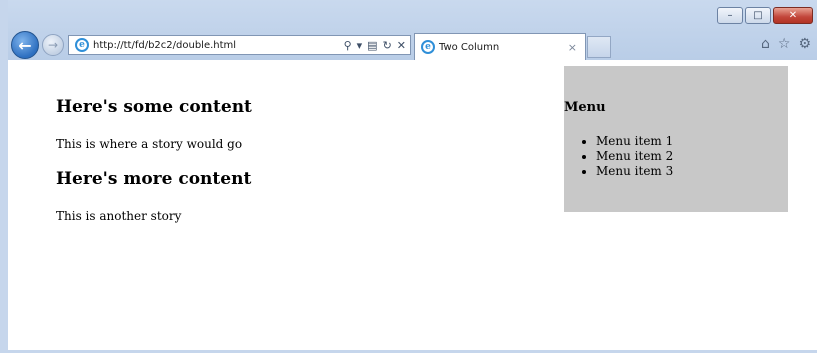 Image resolution: width=817 pixels, height=353 pixels. What do you see at coordinates (218, 45) in the screenshot?
I see `url-text: http://tt/fd/b2c2/double.html` at bounding box center [218, 45].